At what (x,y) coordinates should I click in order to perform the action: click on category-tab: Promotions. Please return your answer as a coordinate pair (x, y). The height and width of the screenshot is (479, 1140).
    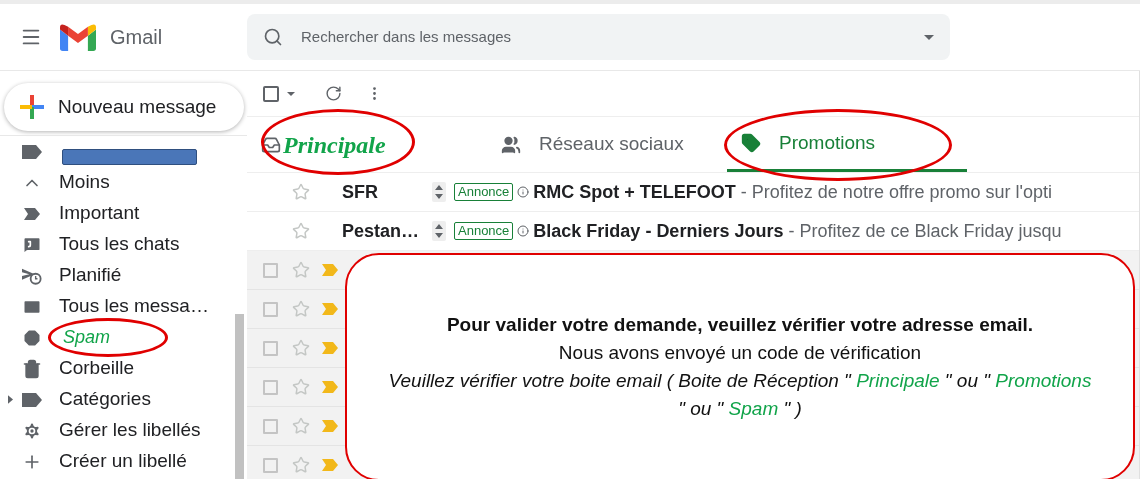
    Looking at the image, I should click on (847, 144).